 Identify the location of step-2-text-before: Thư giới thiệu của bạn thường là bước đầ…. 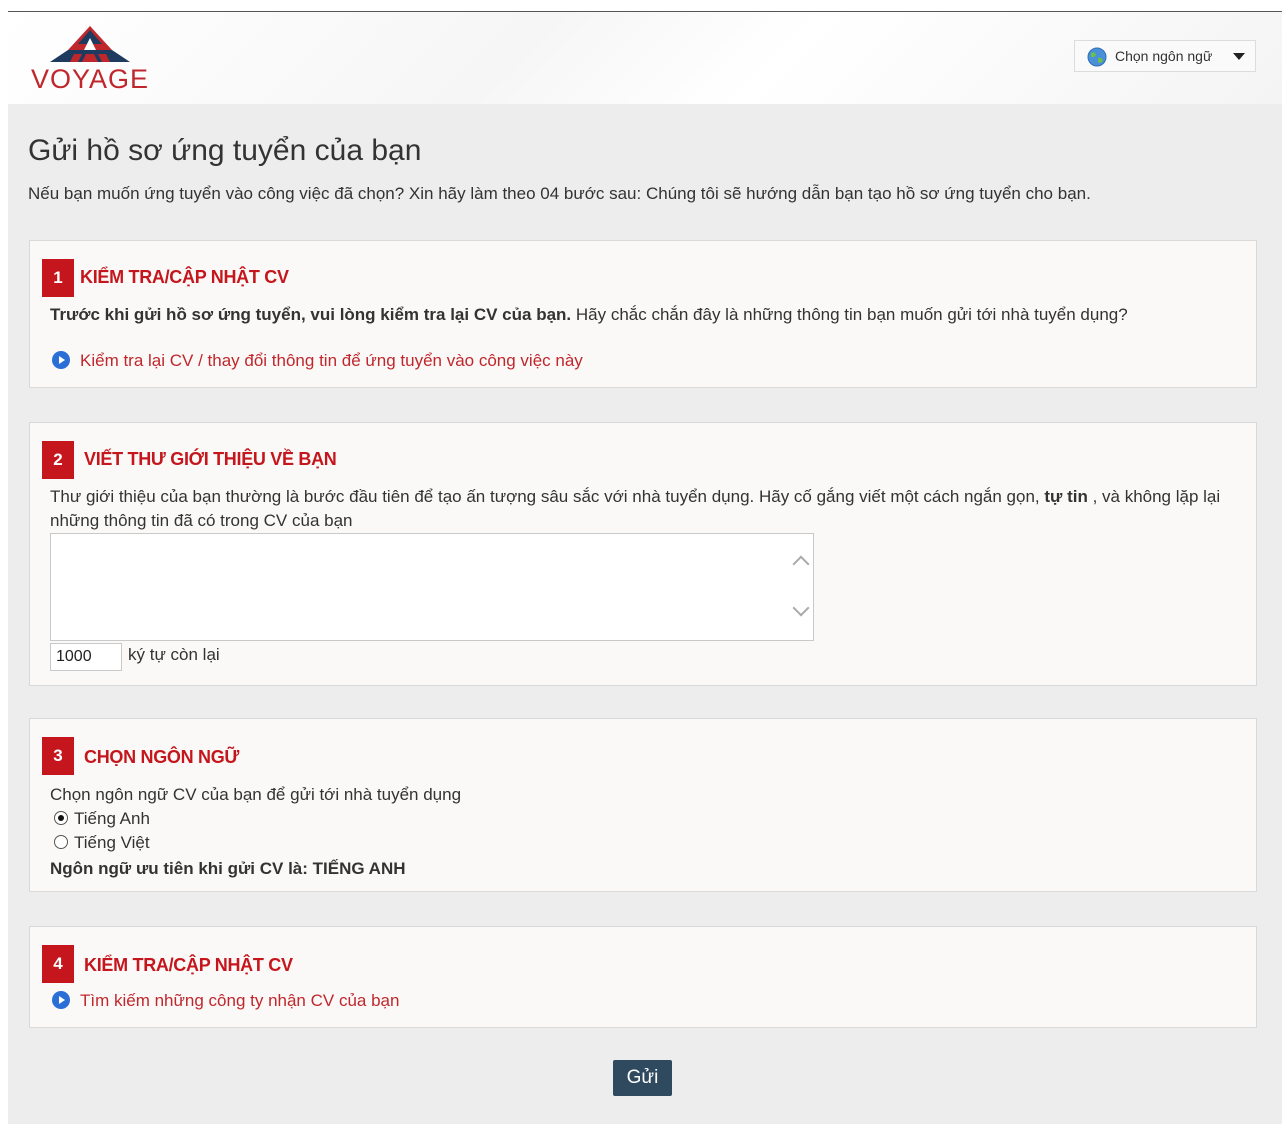
(547, 496).